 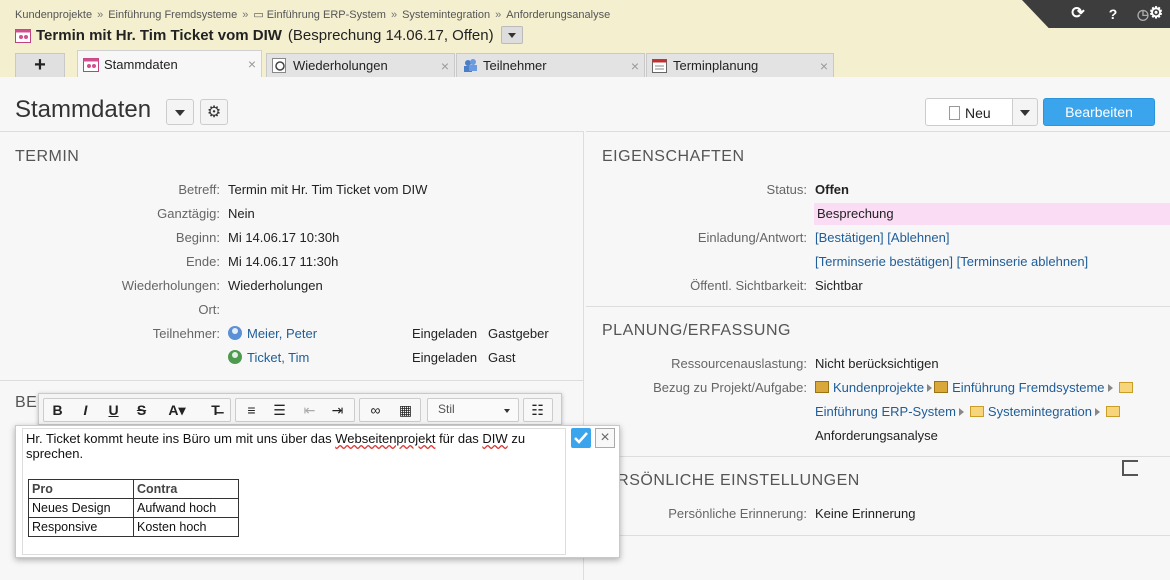 What do you see at coordinates (495, 438) in the screenshot?
I see `editor-text: DIW` at bounding box center [495, 438].